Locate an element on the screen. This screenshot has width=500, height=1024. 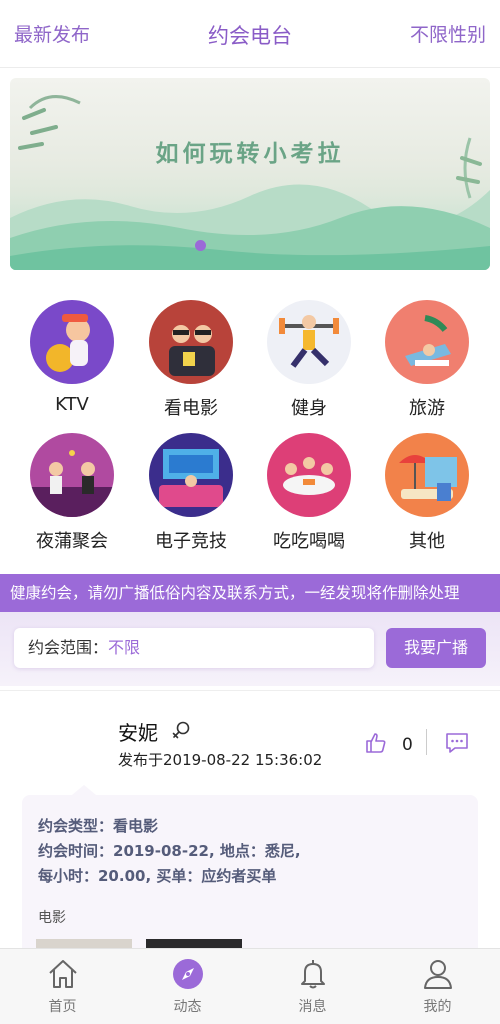
banner-title: 如何玩转小考拉 is located at coordinates (250, 153).